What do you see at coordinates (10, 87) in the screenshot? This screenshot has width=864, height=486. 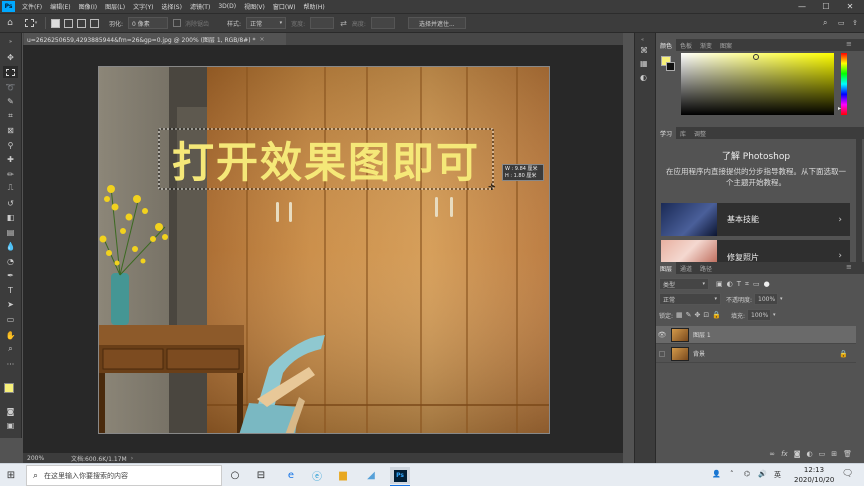 I see `lasso-tool-icon: ➰` at bounding box center [10, 87].